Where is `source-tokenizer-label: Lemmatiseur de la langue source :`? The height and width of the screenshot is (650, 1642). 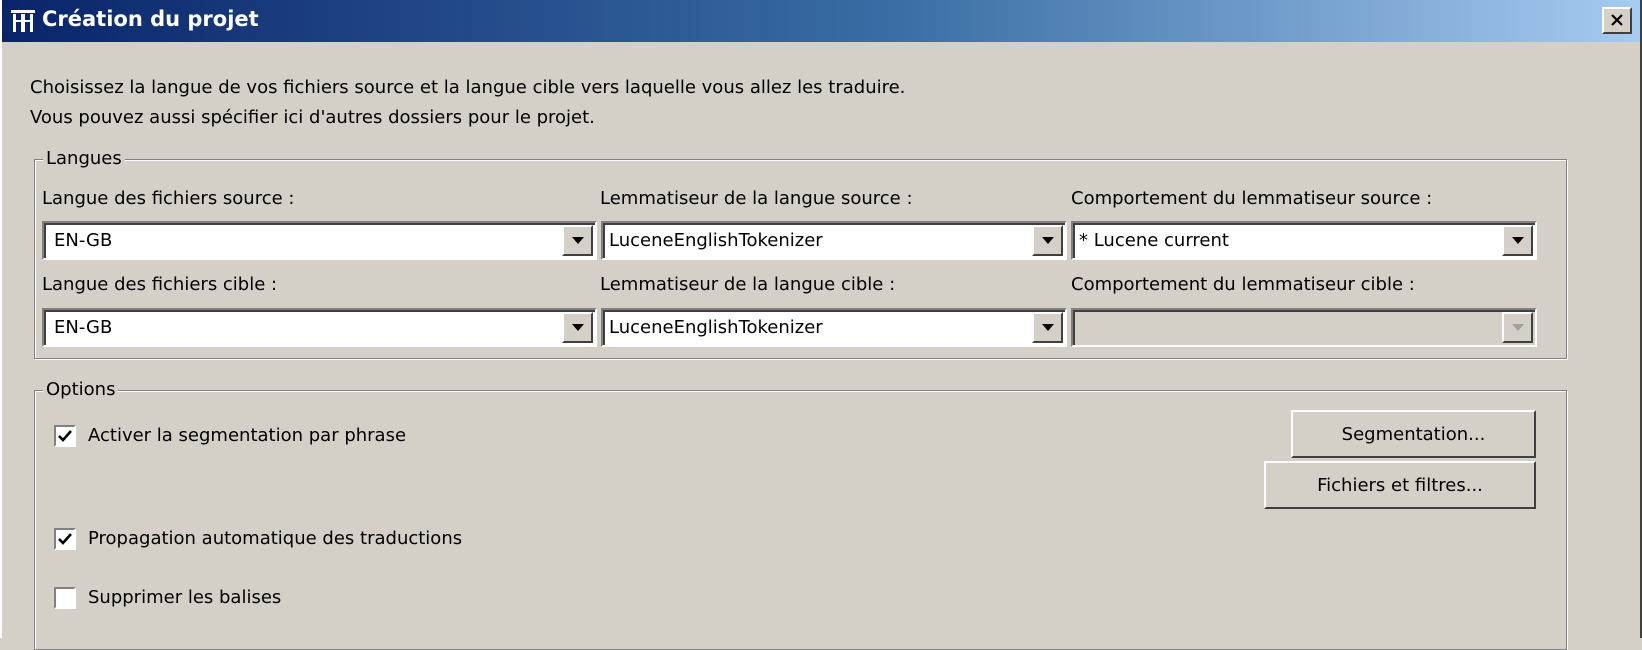 source-tokenizer-label: Lemmatiseur de la langue source : is located at coordinates (756, 198).